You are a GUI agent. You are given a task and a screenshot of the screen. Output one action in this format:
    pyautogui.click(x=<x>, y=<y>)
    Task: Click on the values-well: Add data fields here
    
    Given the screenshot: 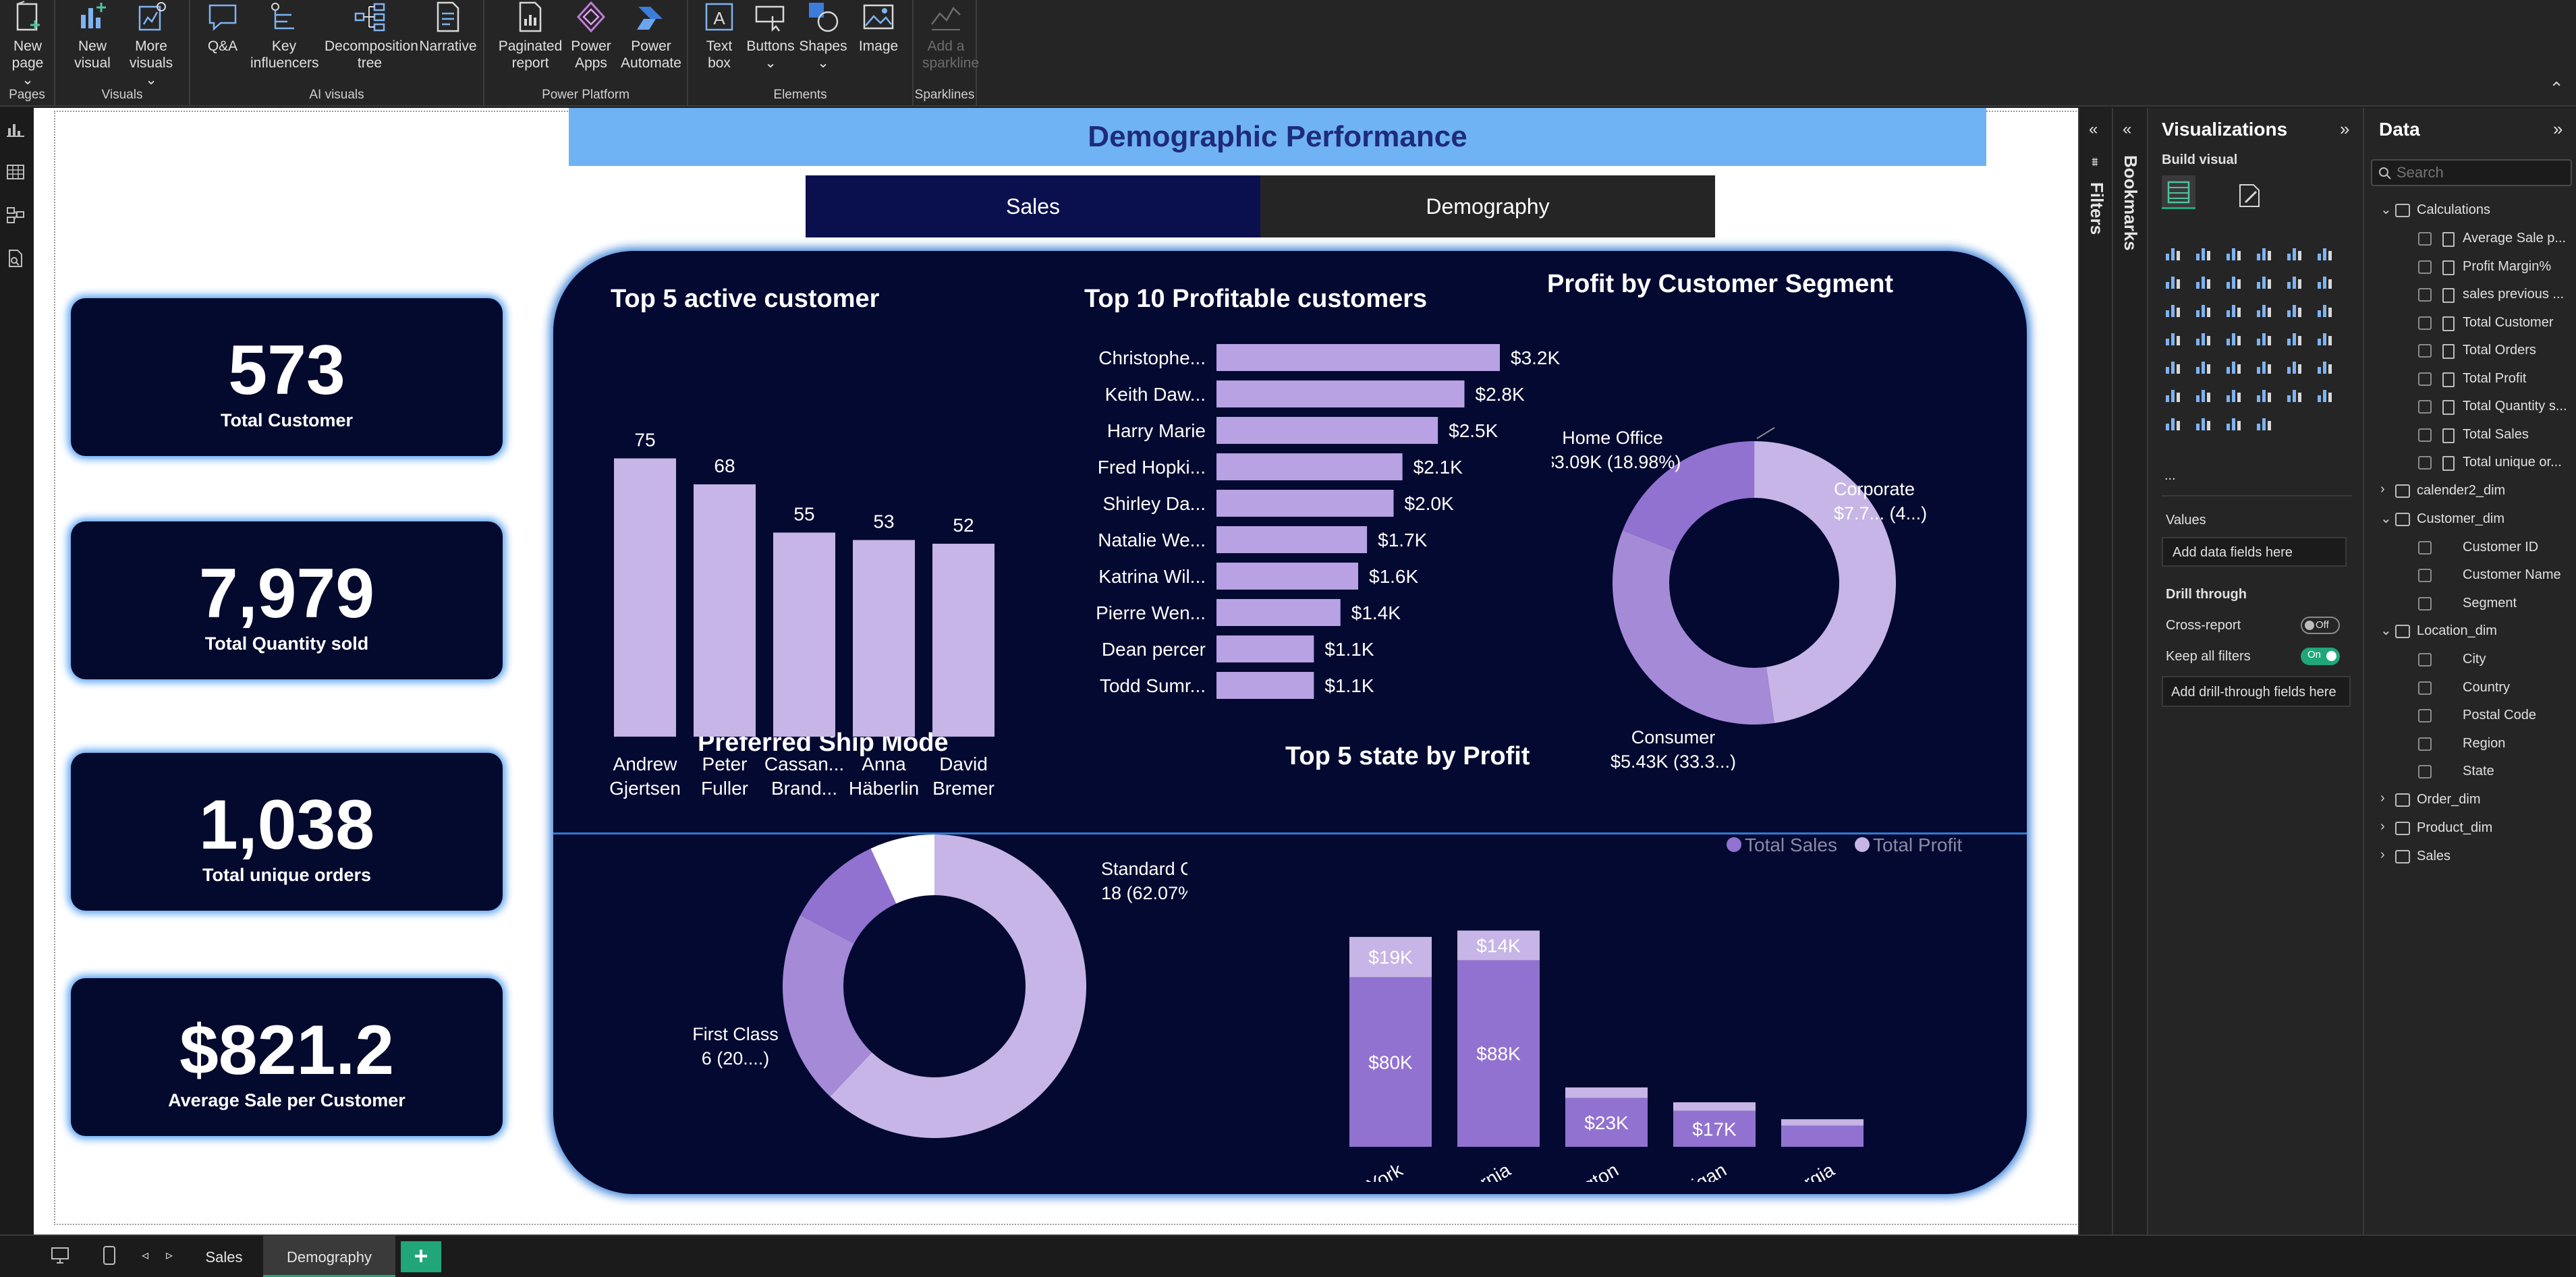 What is the action you would take?
    pyautogui.click(x=2254, y=552)
    